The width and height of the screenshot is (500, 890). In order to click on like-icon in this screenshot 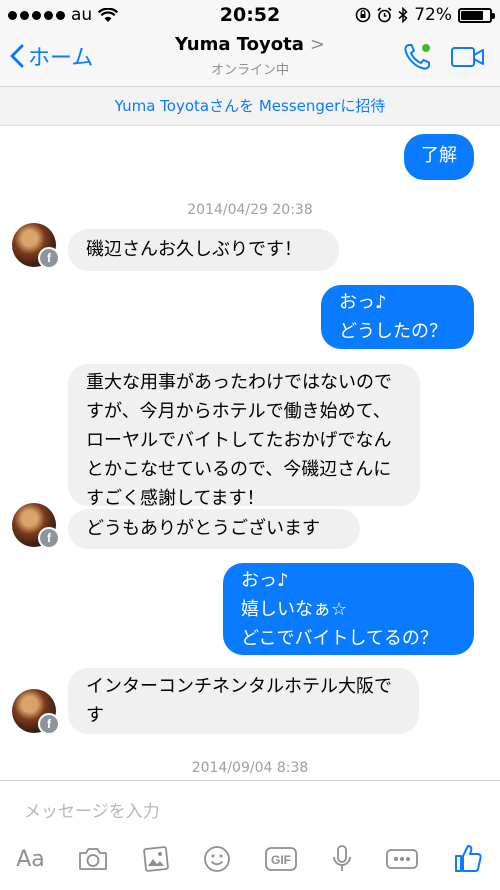, I will do `click(468, 859)`.